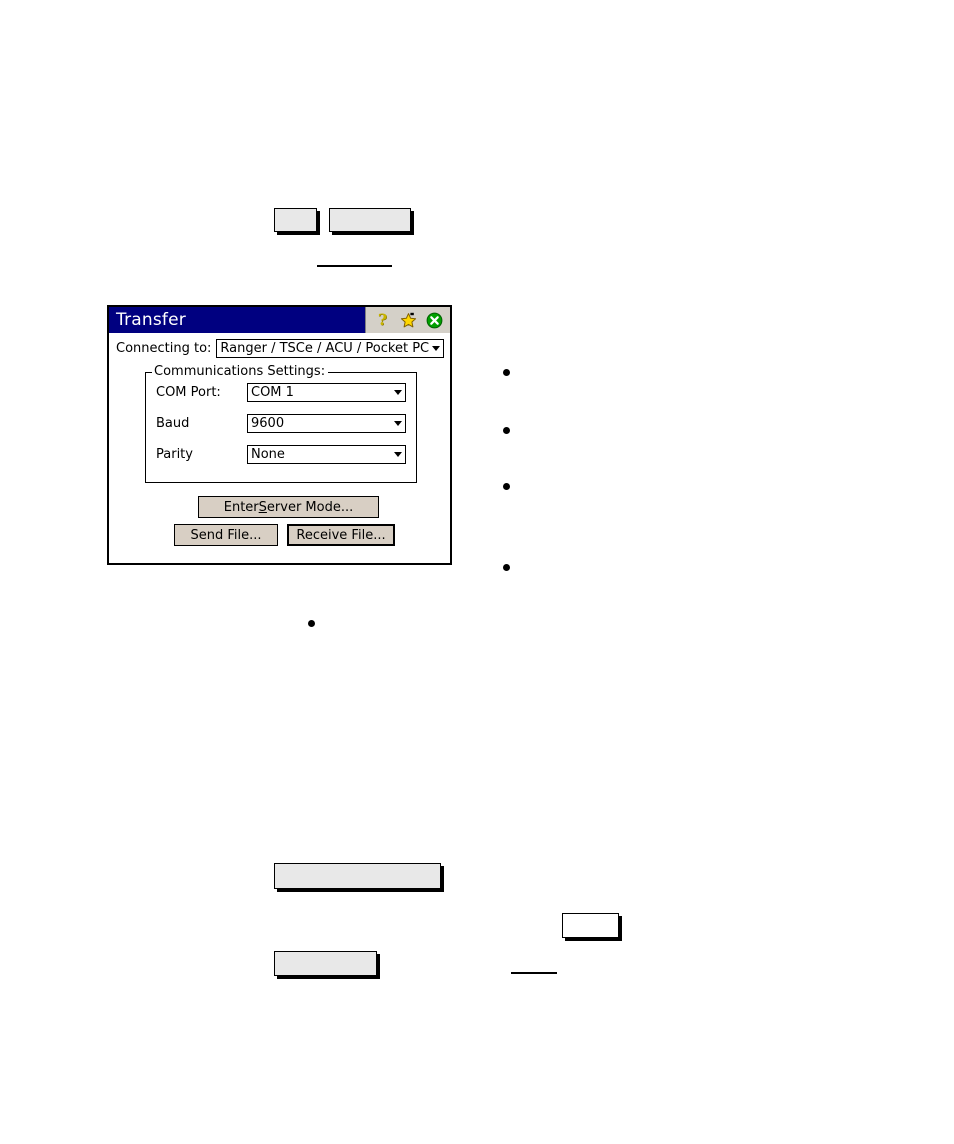  Describe the element at coordinates (279, 320) in the screenshot. I see `dialog-titlebar: Transfer ?` at that location.